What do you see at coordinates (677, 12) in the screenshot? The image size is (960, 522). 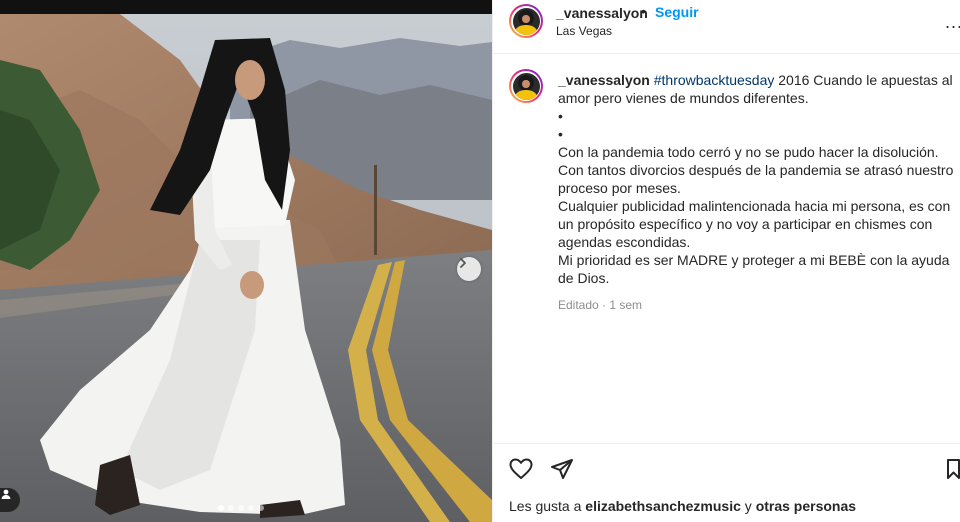 I see `follow-button: Seguir` at bounding box center [677, 12].